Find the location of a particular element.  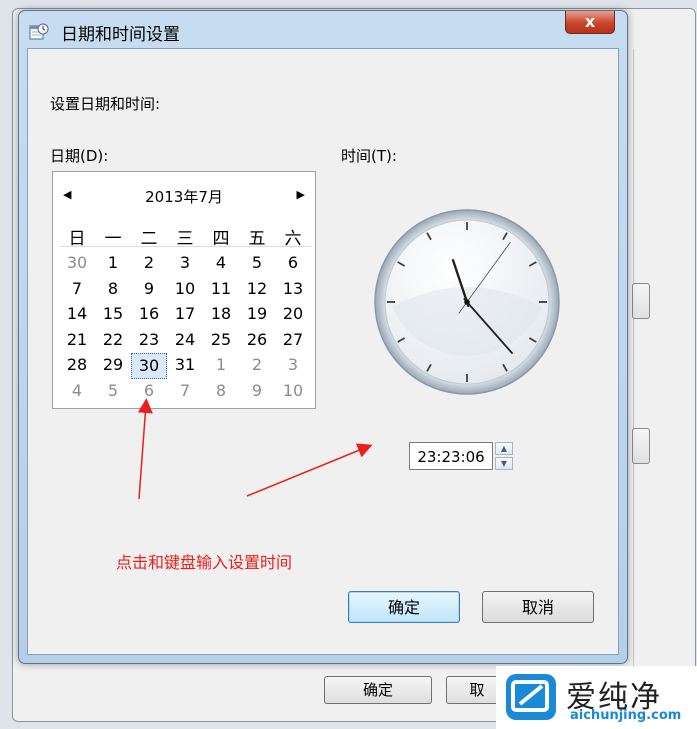

weekday-label: 一 is located at coordinates (113, 239).